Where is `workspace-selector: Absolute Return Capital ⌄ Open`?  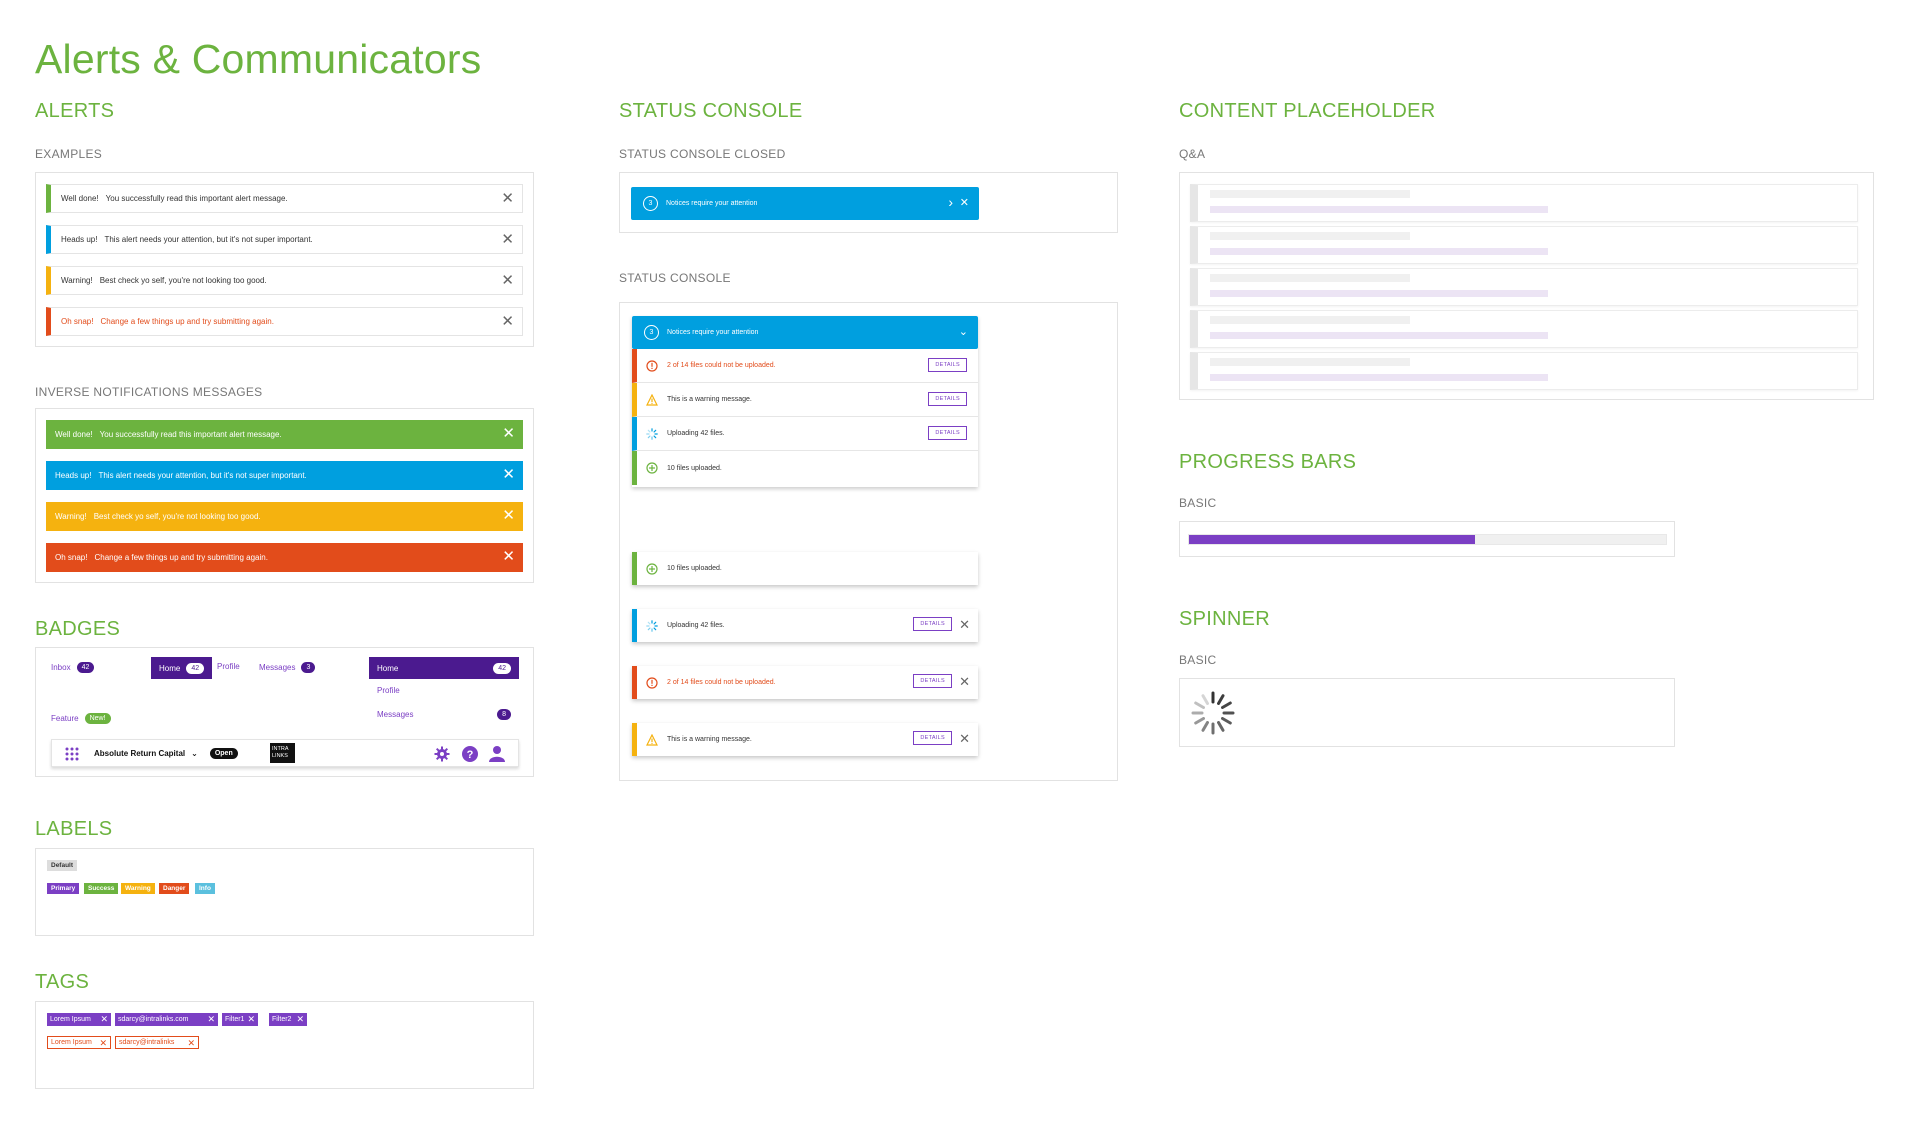 workspace-selector: Absolute Return Capital ⌄ Open is located at coordinates (166, 753).